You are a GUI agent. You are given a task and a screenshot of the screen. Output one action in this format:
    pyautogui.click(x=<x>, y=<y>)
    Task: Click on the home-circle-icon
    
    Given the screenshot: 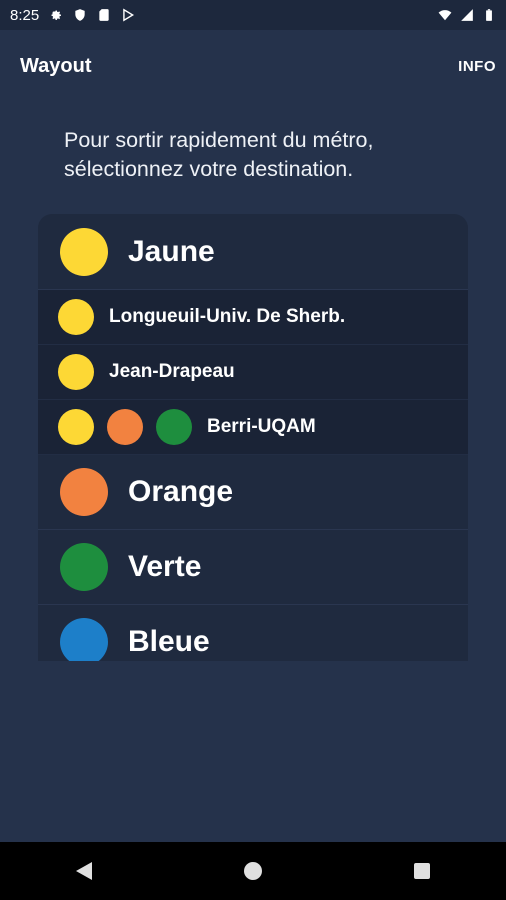 What is the action you would take?
    pyautogui.click(x=253, y=871)
    